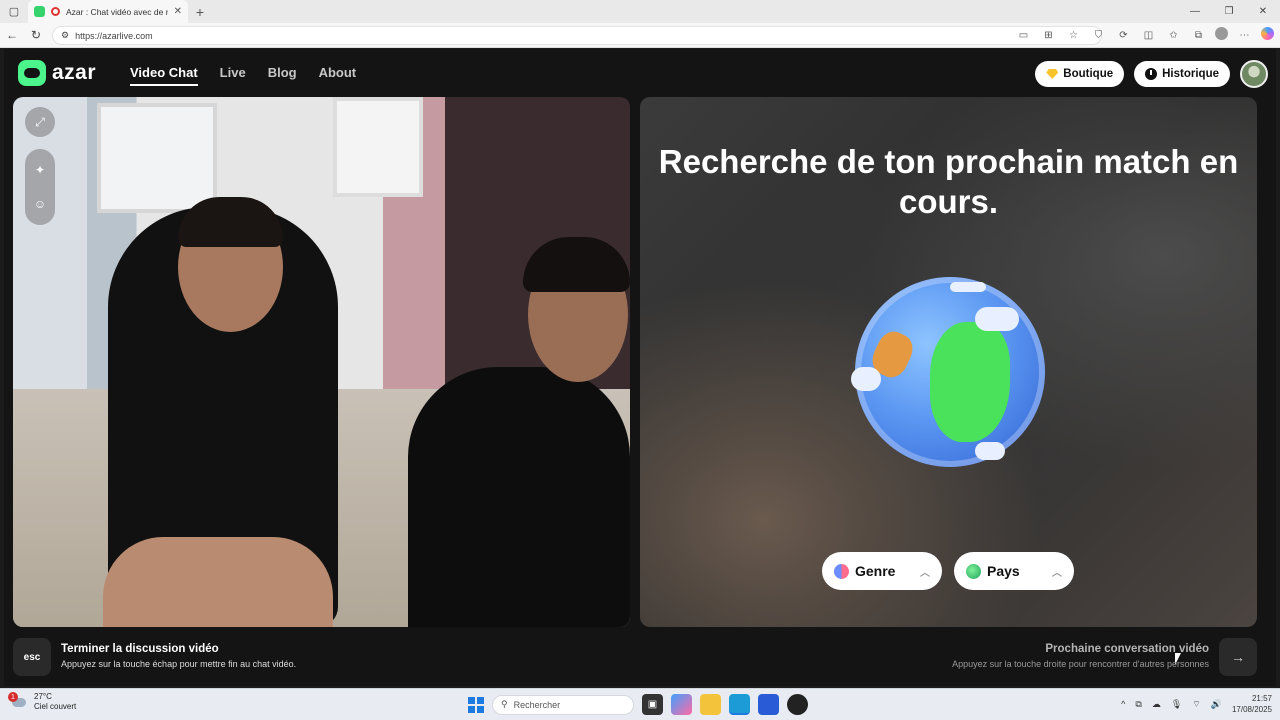 Image resolution: width=1280 pixels, height=720 pixels. What do you see at coordinates (378, 147) in the screenshot?
I see `video-window-right` at bounding box center [378, 147].